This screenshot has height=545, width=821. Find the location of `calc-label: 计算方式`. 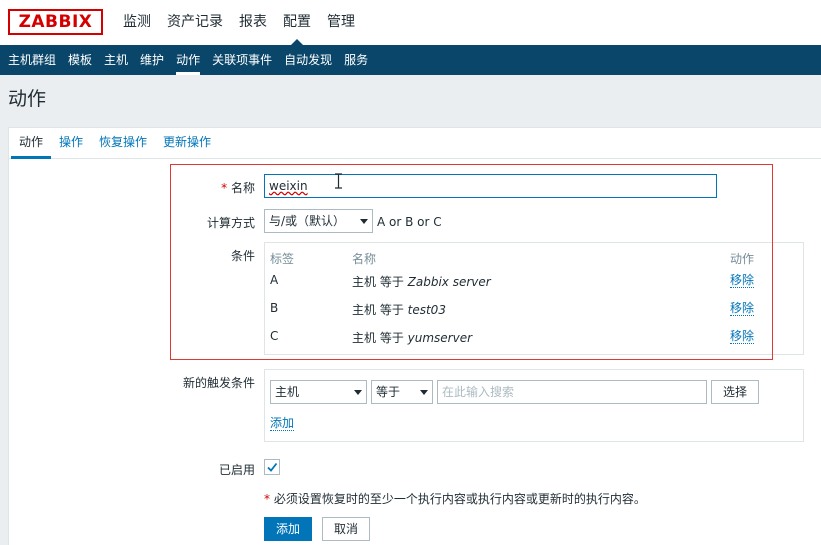

calc-label: 计算方式 is located at coordinates (230, 223).